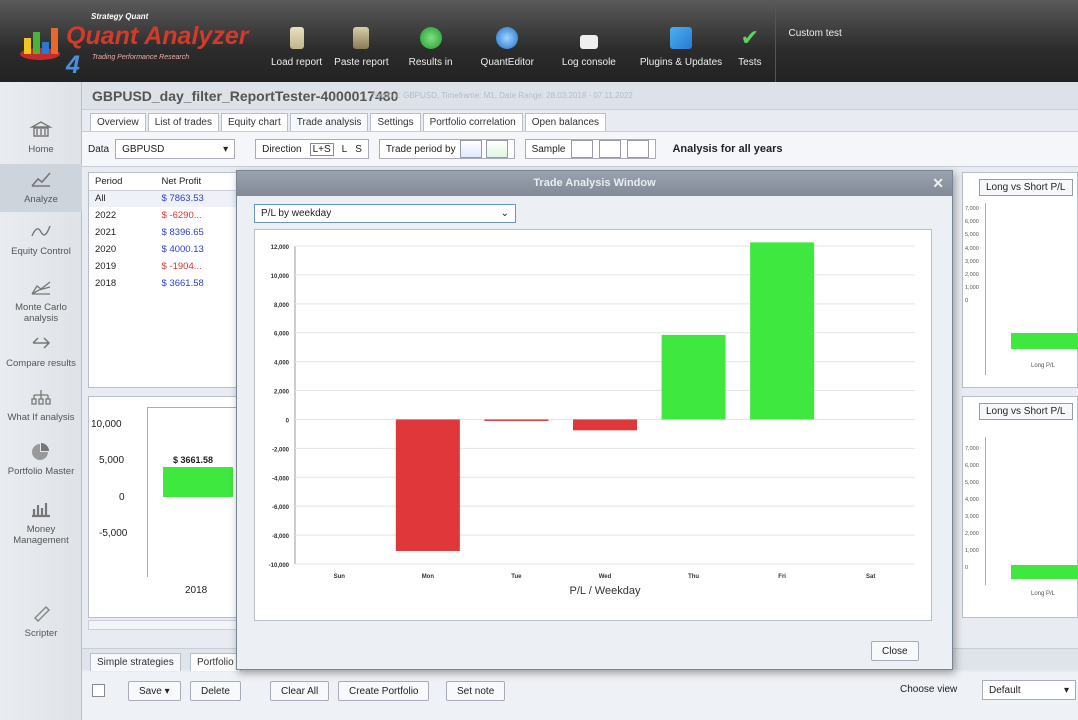 The height and width of the screenshot is (720, 1078). I want to click on long-short-yaxis: 7,000 6,000 5,000 4,000 3,000 2,000 1,000 0, so click(972, 256).